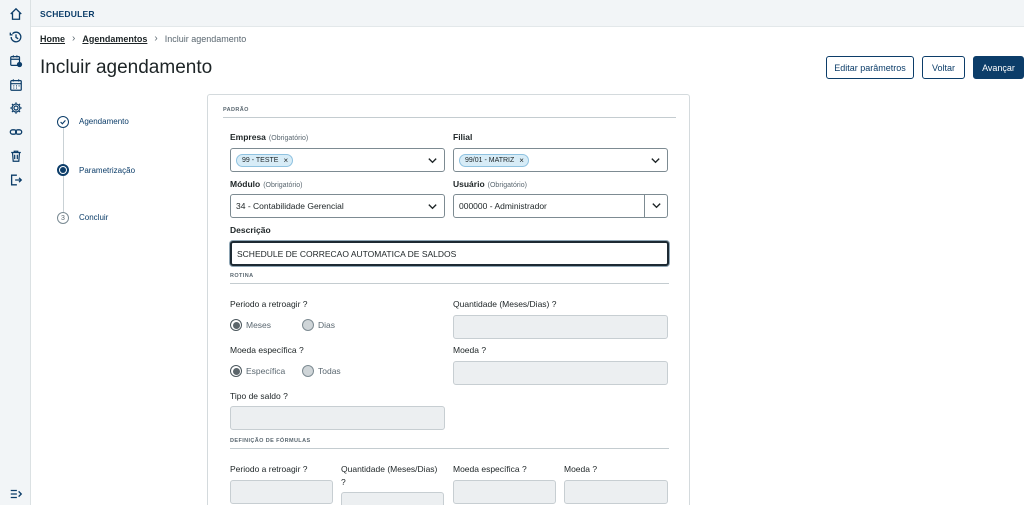 Image resolution: width=1024 pixels, height=505 pixels. I want to click on breadcrumb-current: Incluir agendamento, so click(205, 38).